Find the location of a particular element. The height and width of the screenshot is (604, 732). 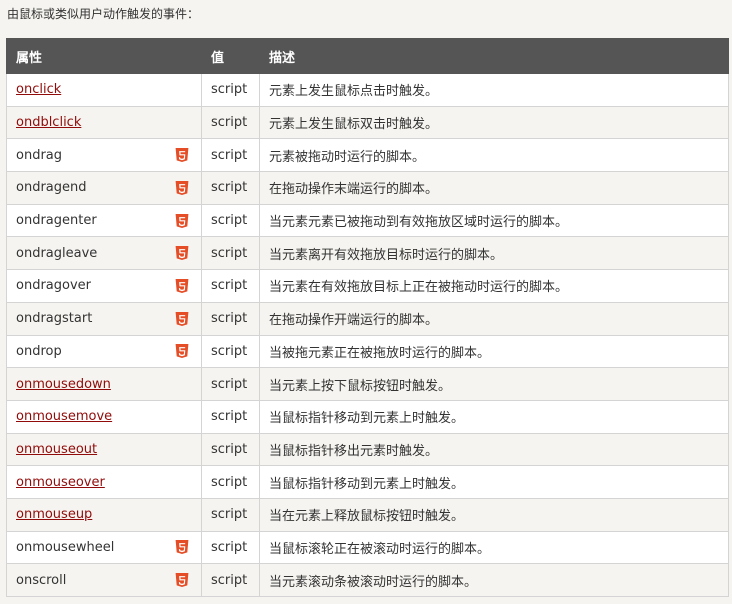

attribute-name: ondrop is located at coordinates (39, 351).